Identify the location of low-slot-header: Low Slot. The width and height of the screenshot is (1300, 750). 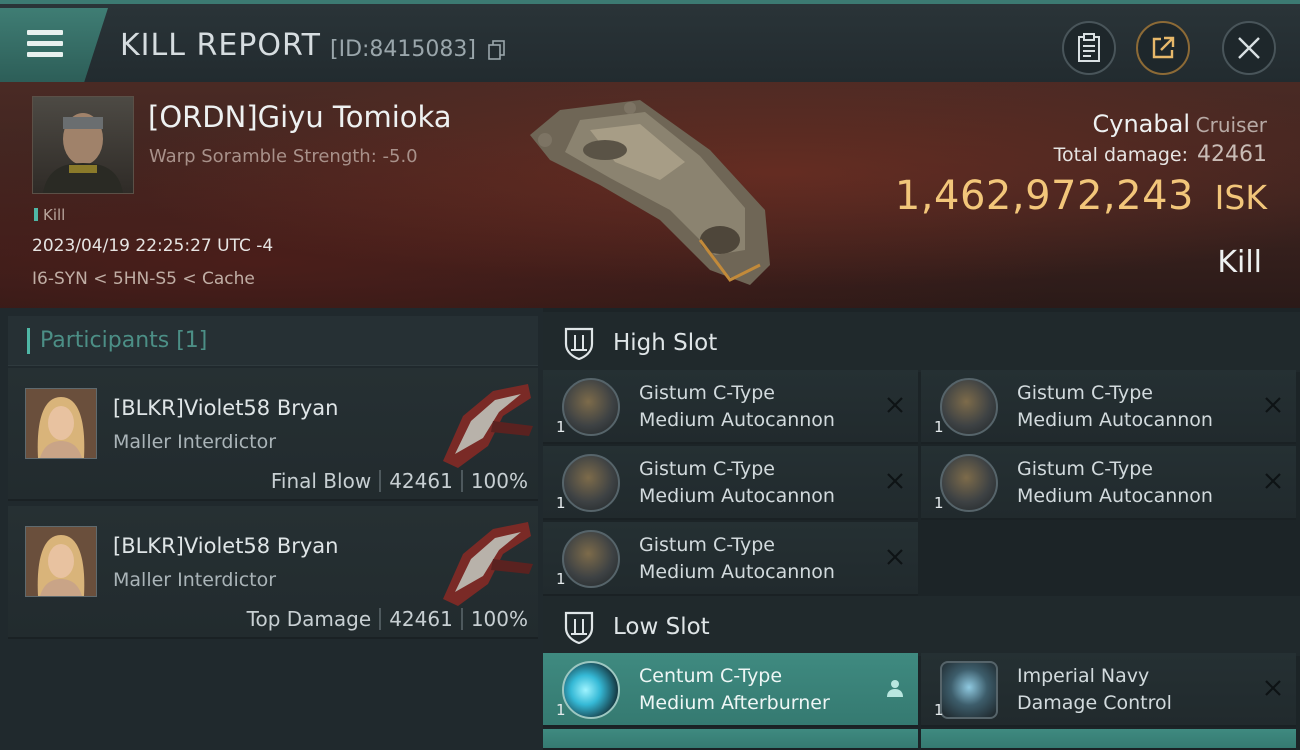
(921, 626).